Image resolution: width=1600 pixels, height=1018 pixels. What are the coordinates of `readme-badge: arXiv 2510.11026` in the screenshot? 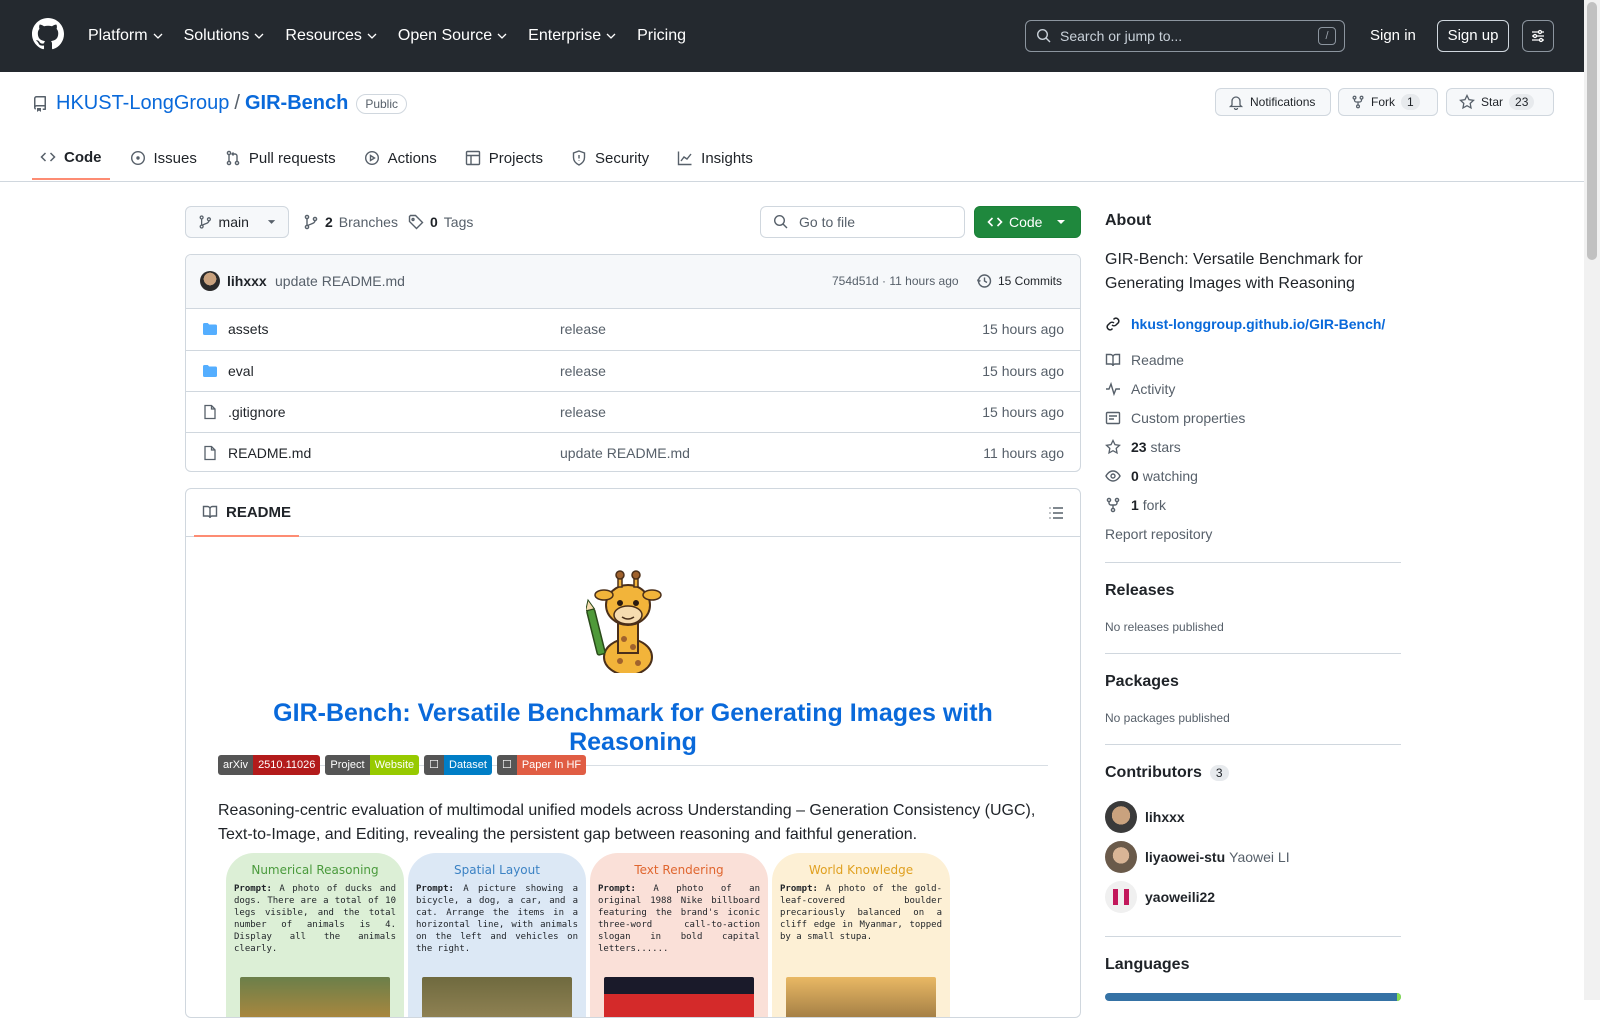 It's located at (269, 765).